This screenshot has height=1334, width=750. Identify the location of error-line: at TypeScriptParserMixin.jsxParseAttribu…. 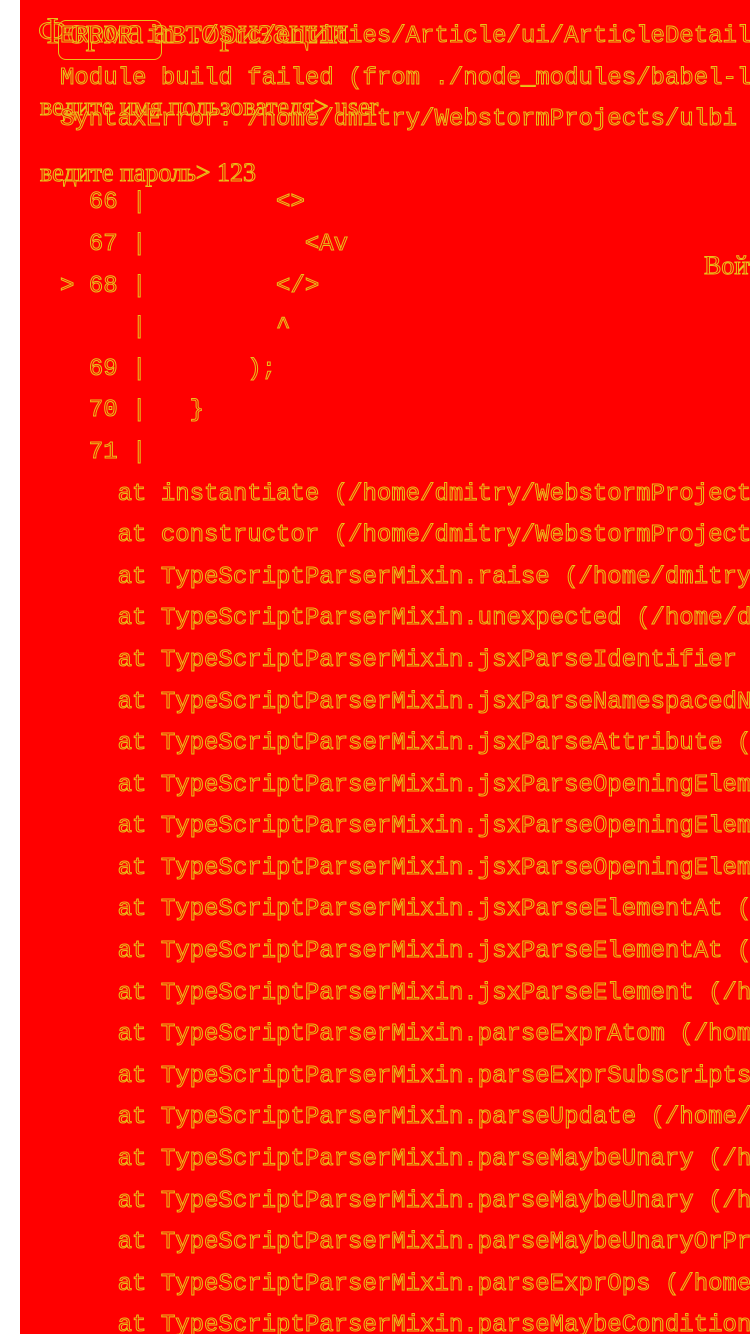
(405, 744).